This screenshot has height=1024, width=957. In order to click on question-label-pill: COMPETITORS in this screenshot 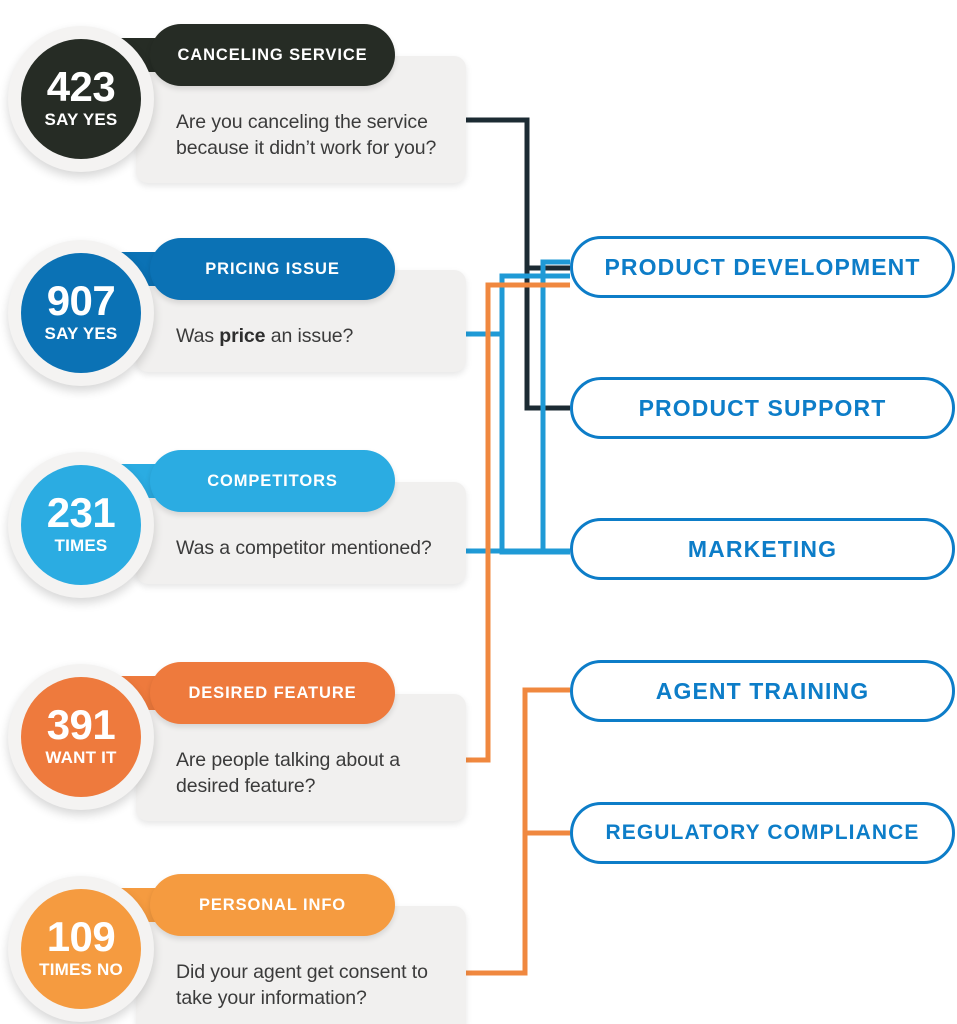, I will do `click(272, 481)`.